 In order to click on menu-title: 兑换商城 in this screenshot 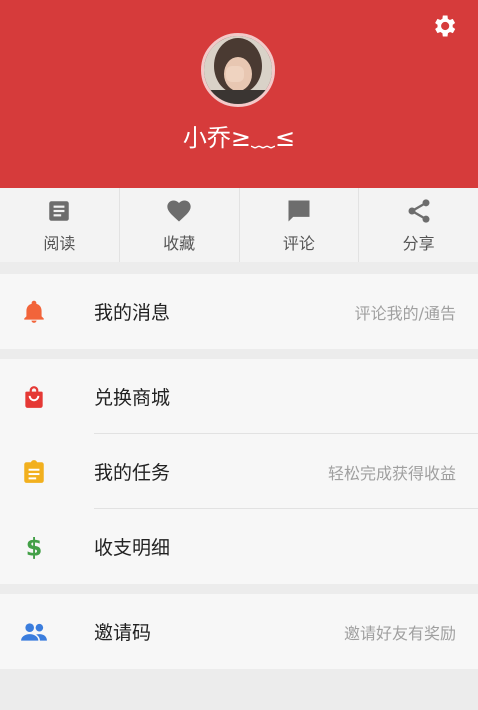, I will do `click(132, 398)`.